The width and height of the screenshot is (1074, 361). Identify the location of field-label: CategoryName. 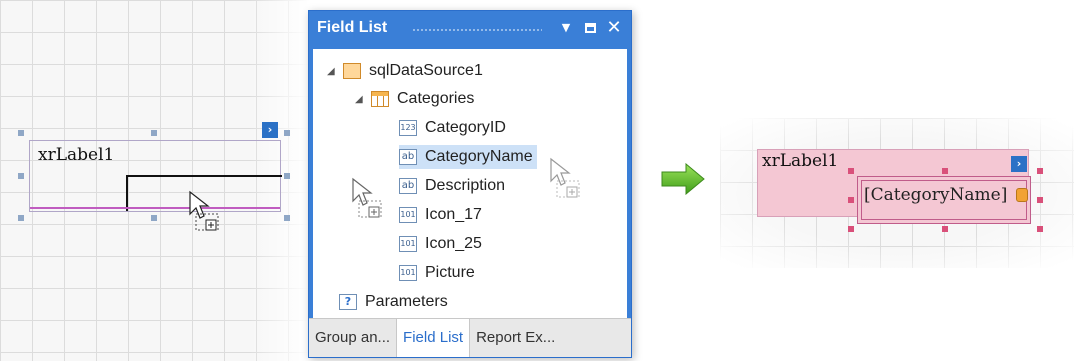
(479, 156).